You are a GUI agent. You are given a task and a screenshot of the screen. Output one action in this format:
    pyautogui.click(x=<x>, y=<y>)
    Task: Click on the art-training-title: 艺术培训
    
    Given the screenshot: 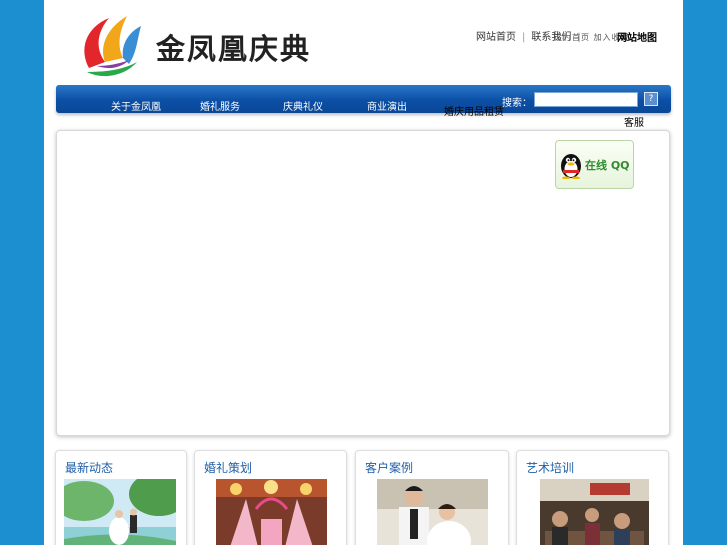 What is the action you would take?
    pyautogui.click(x=550, y=467)
    